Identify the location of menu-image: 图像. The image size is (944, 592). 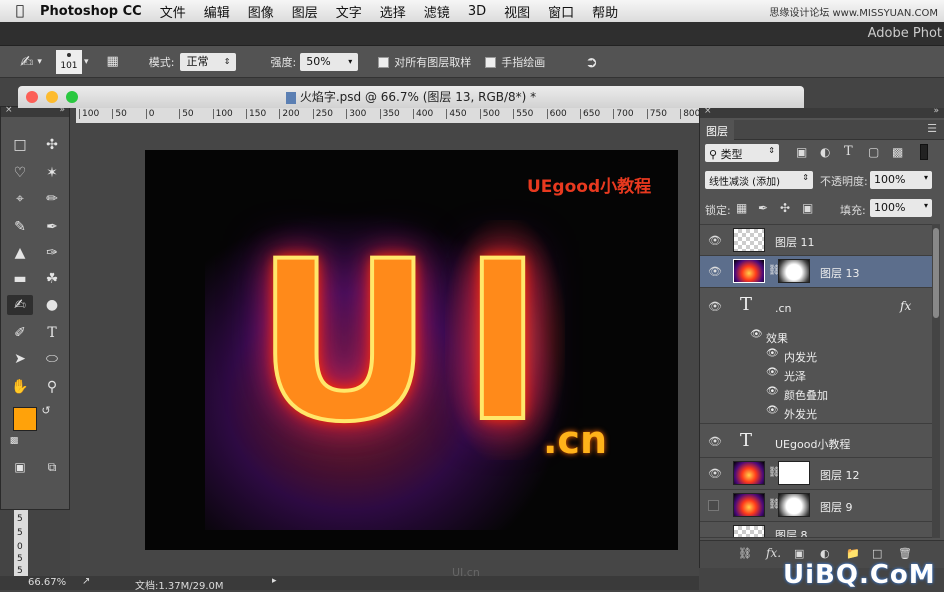
(261, 11).